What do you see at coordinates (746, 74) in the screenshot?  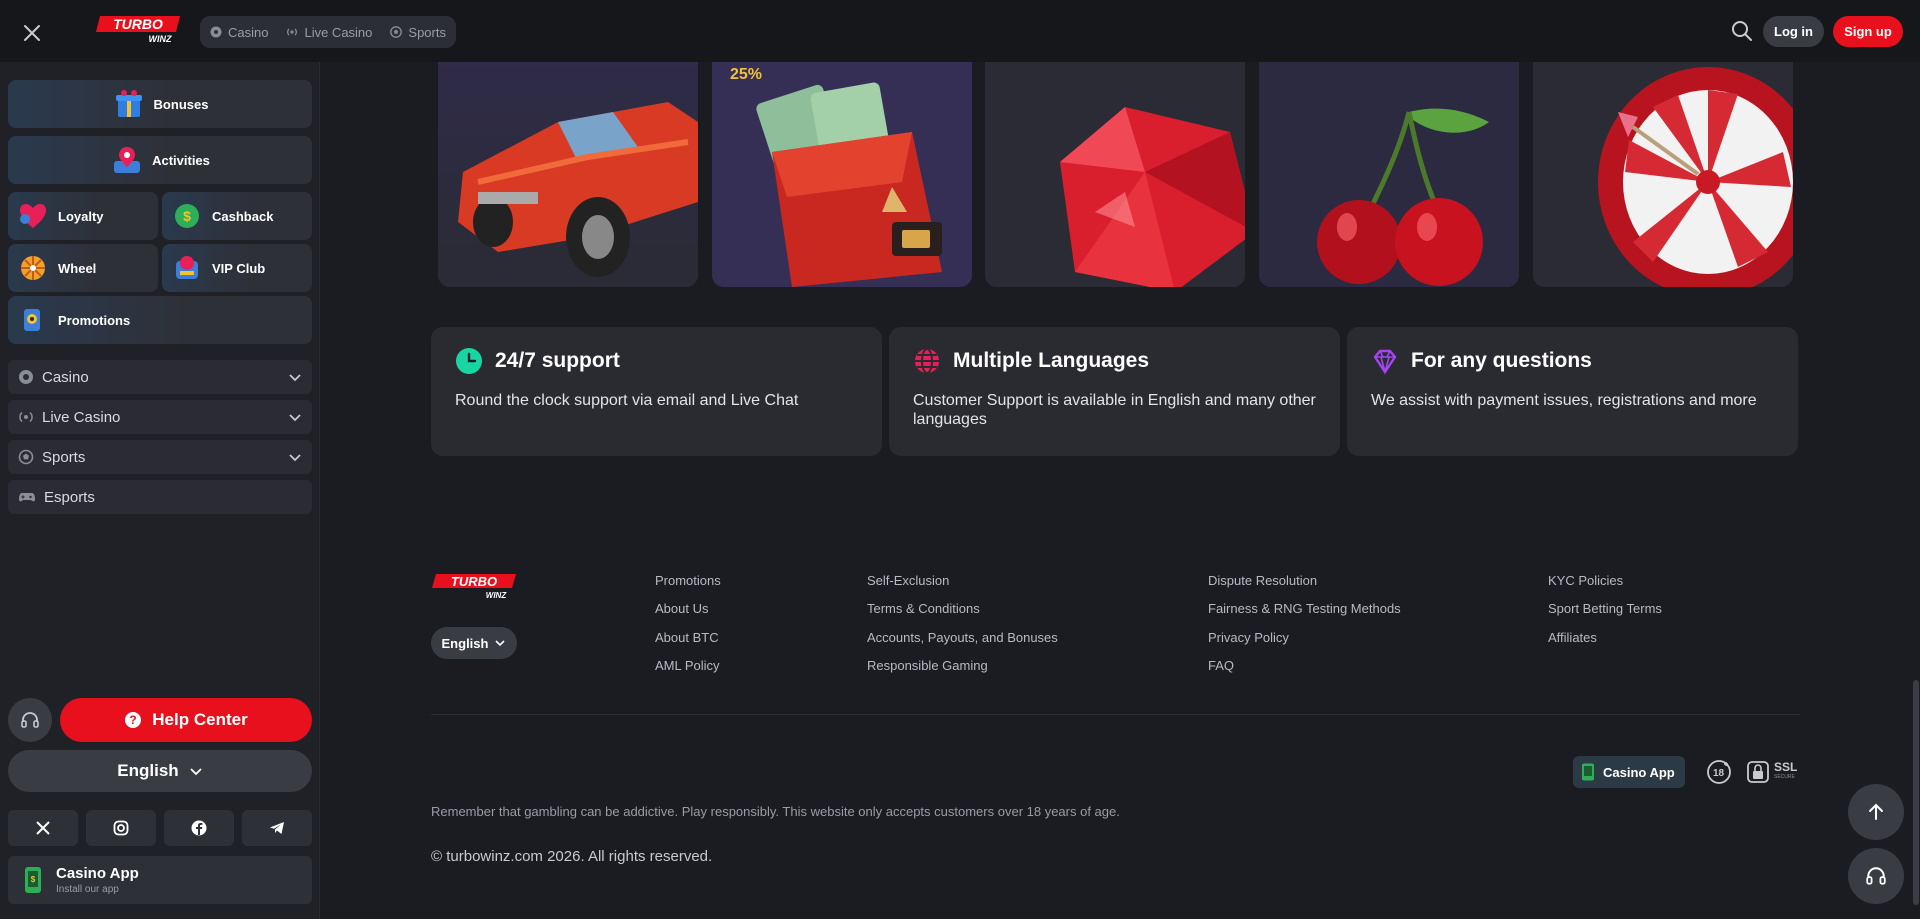 I see `promo-percent-label: 25%` at bounding box center [746, 74].